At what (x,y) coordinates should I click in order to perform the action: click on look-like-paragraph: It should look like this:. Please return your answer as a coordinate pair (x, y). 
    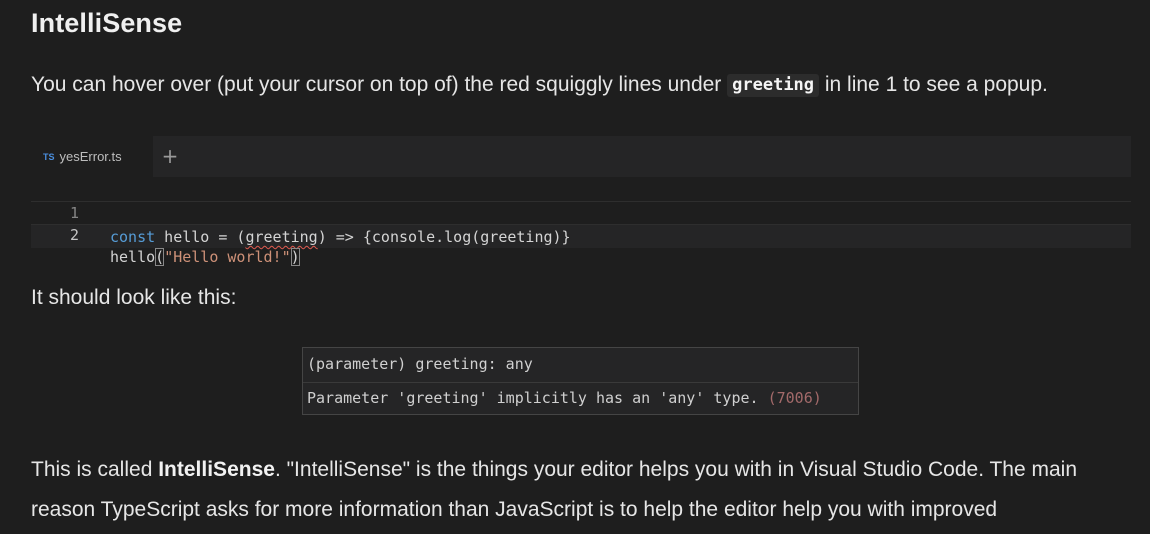
    Looking at the image, I should click on (134, 297).